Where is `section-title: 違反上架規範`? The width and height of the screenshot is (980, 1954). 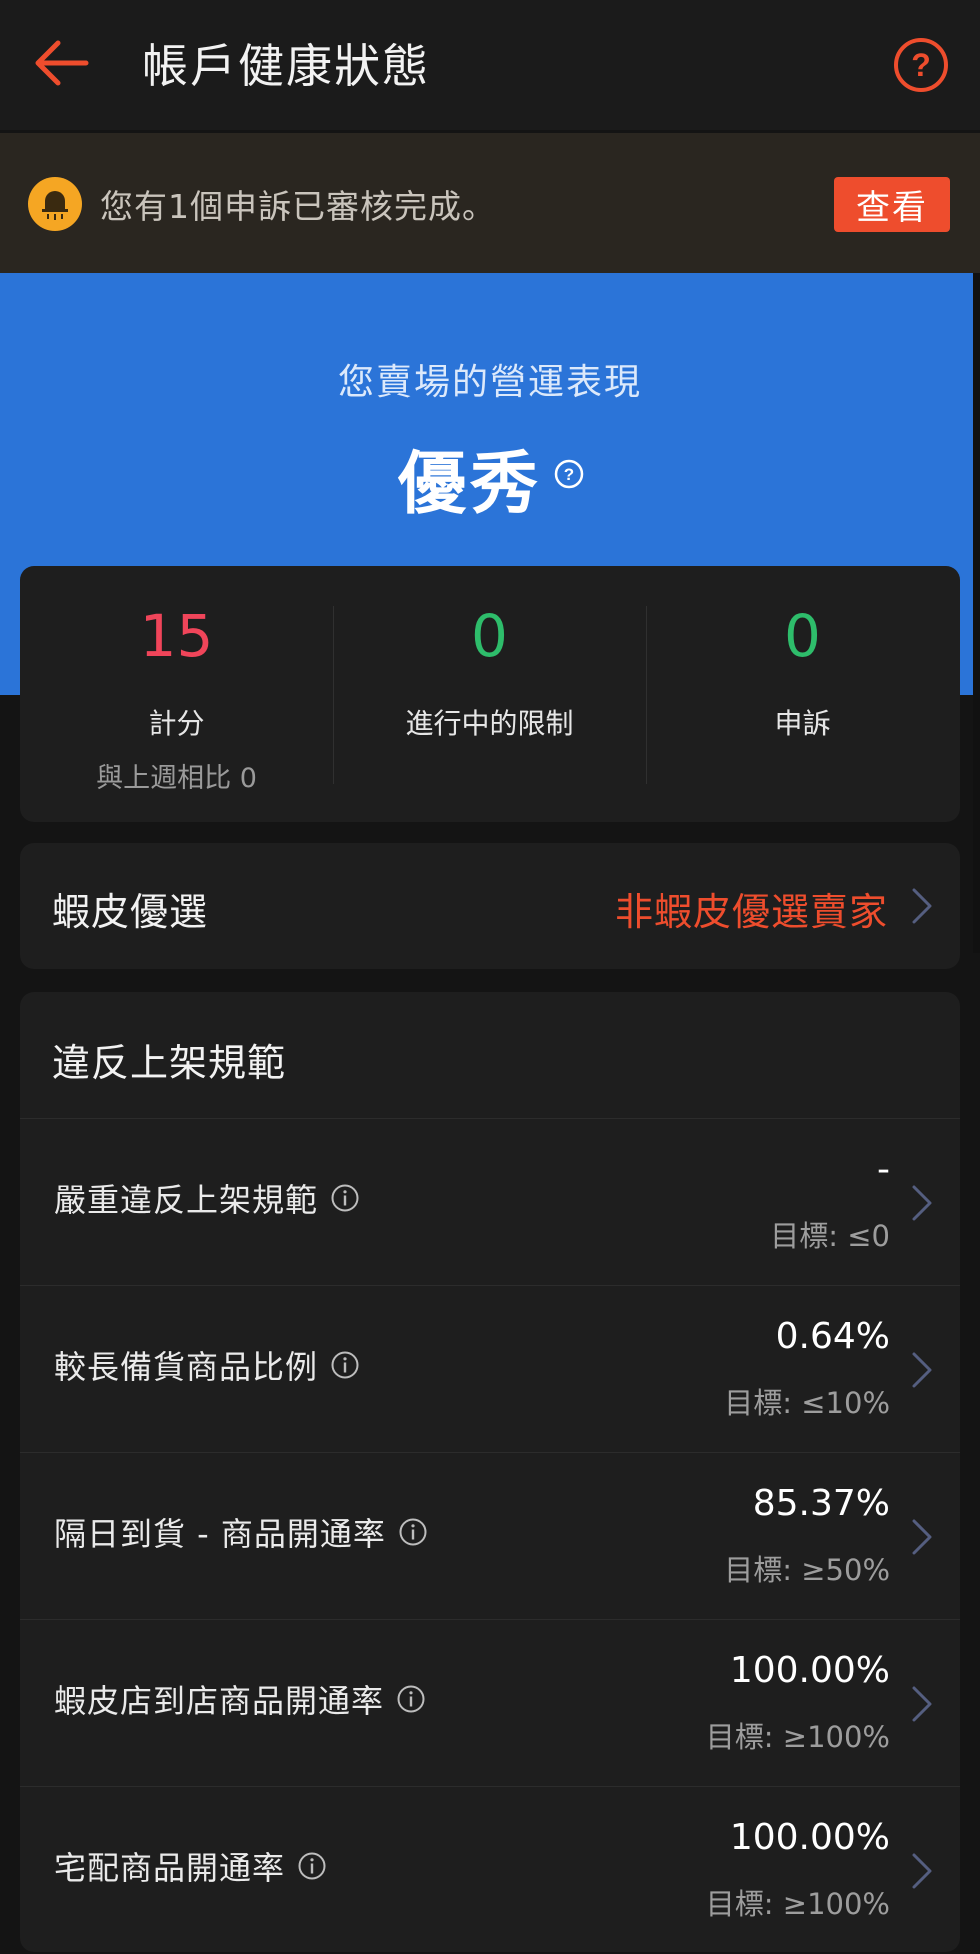 section-title: 違反上架規範 is located at coordinates (169, 1063).